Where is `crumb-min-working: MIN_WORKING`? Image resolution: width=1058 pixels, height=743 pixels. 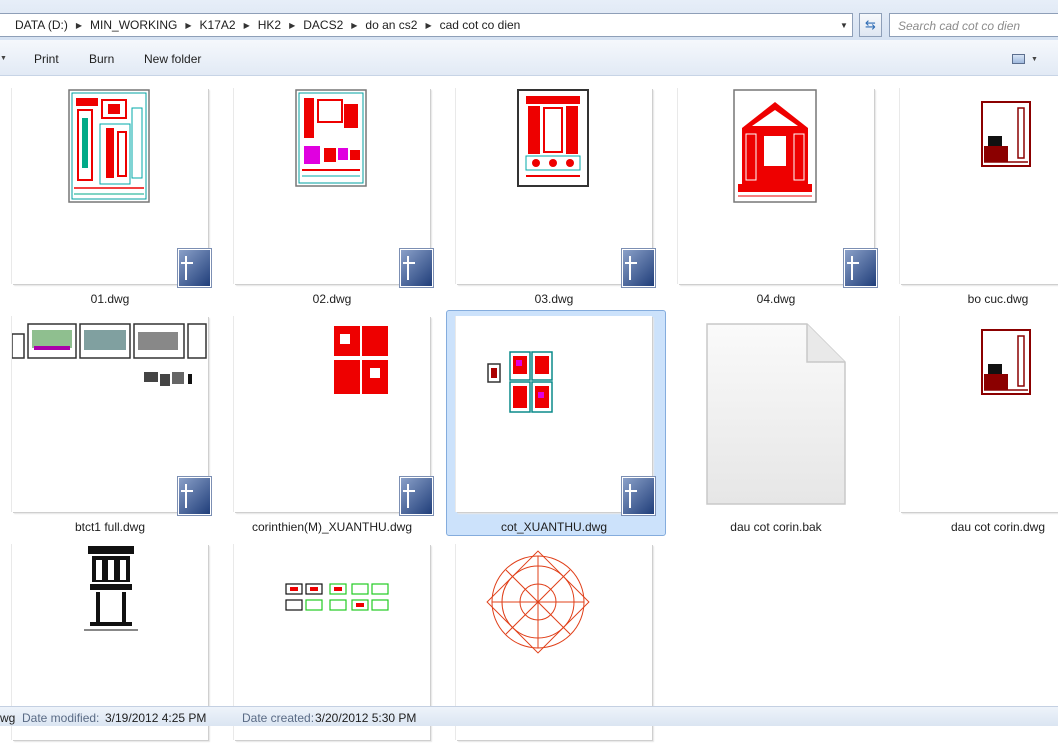
crumb-min-working: MIN_WORKING is located at coordinates (133, 25).